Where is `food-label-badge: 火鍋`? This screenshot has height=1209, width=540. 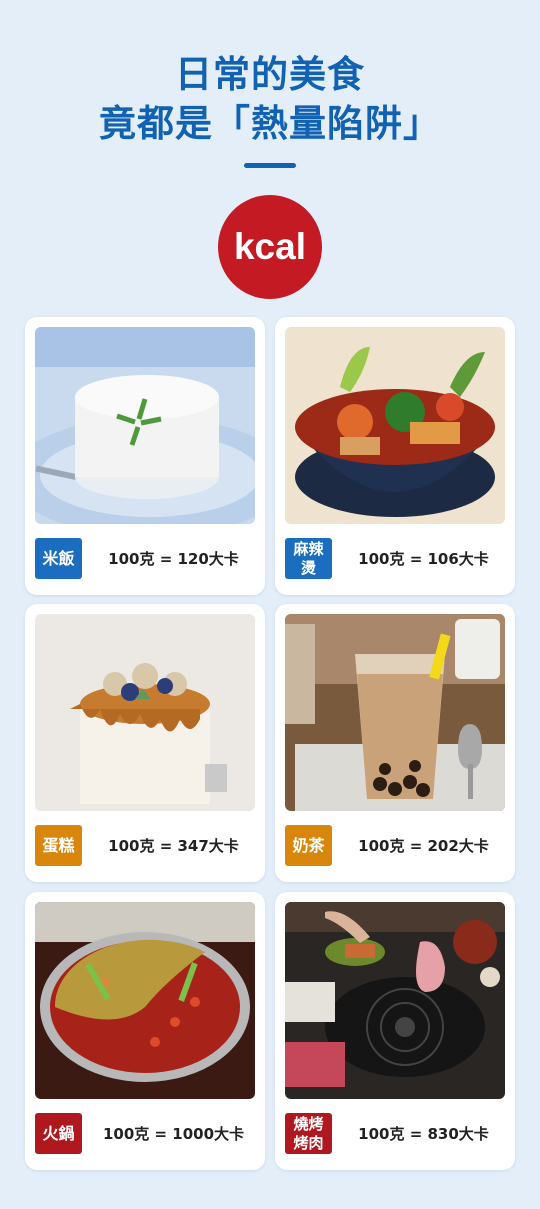
food-label-badge: 火鍋 is located at coordinates (58, 1133).